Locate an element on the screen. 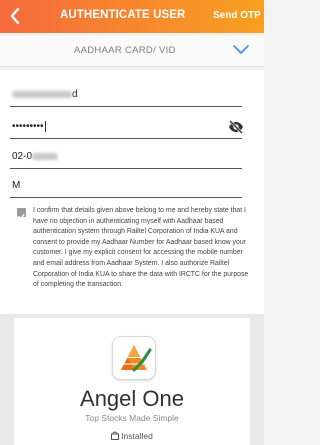  name-field-visible-text: d is located at coordinates (75, 94).